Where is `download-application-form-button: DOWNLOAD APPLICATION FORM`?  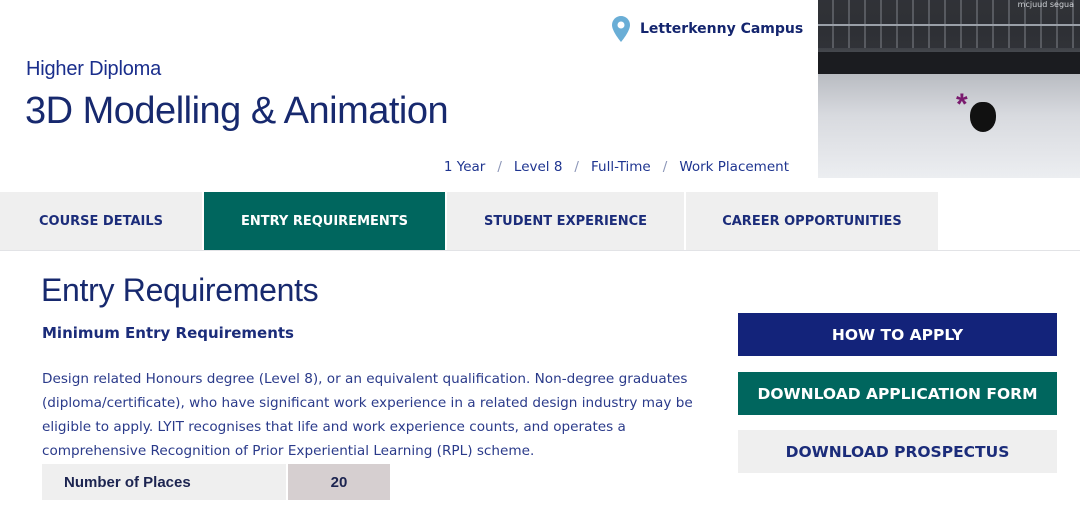
download-application-form-button: DOWNLOAD APPLICATION FORM is located at coordinates (897, 393).